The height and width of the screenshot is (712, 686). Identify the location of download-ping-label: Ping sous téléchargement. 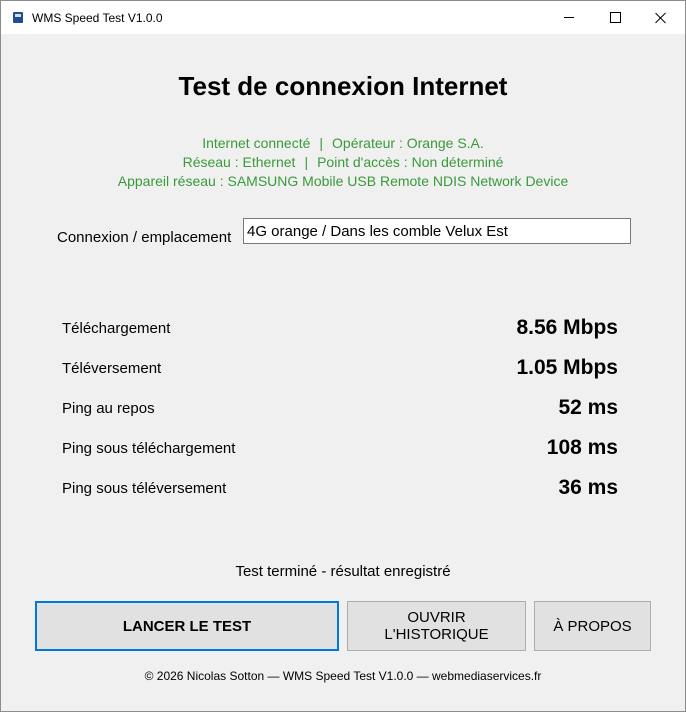
(149, 448).